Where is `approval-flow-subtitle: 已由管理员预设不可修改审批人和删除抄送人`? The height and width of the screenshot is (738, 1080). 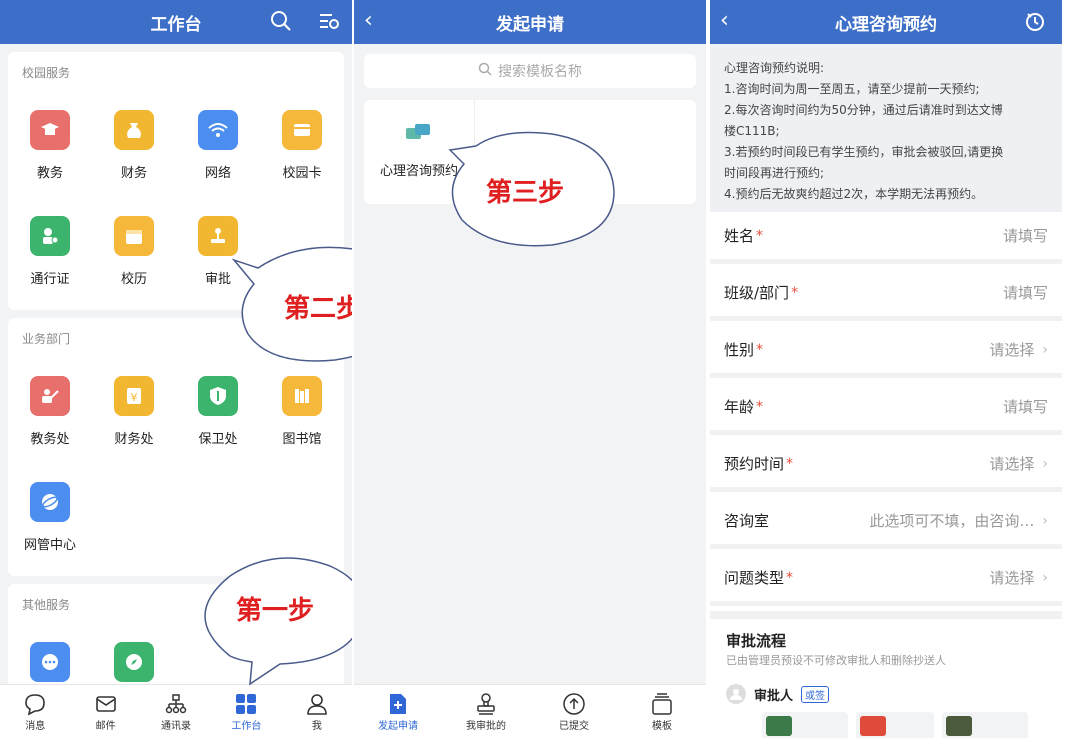 approval-flow-subtitle: 已由管理员预设不可修改审批人和删除抄送人 is located at coordinates (836, 660).